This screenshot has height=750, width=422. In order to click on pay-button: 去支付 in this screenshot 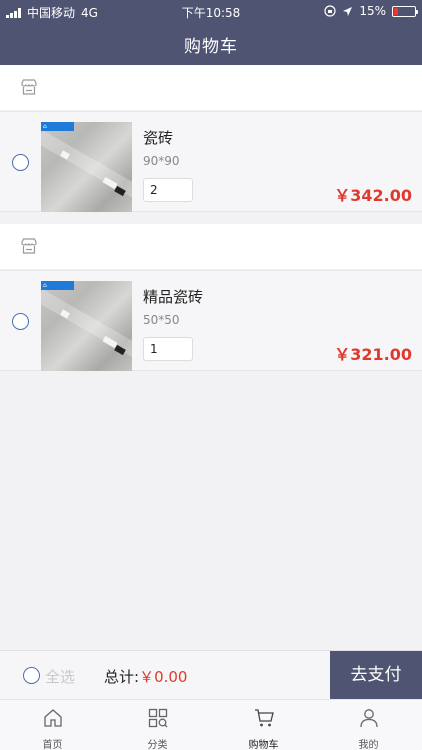, I will do `click(376, 675)`.